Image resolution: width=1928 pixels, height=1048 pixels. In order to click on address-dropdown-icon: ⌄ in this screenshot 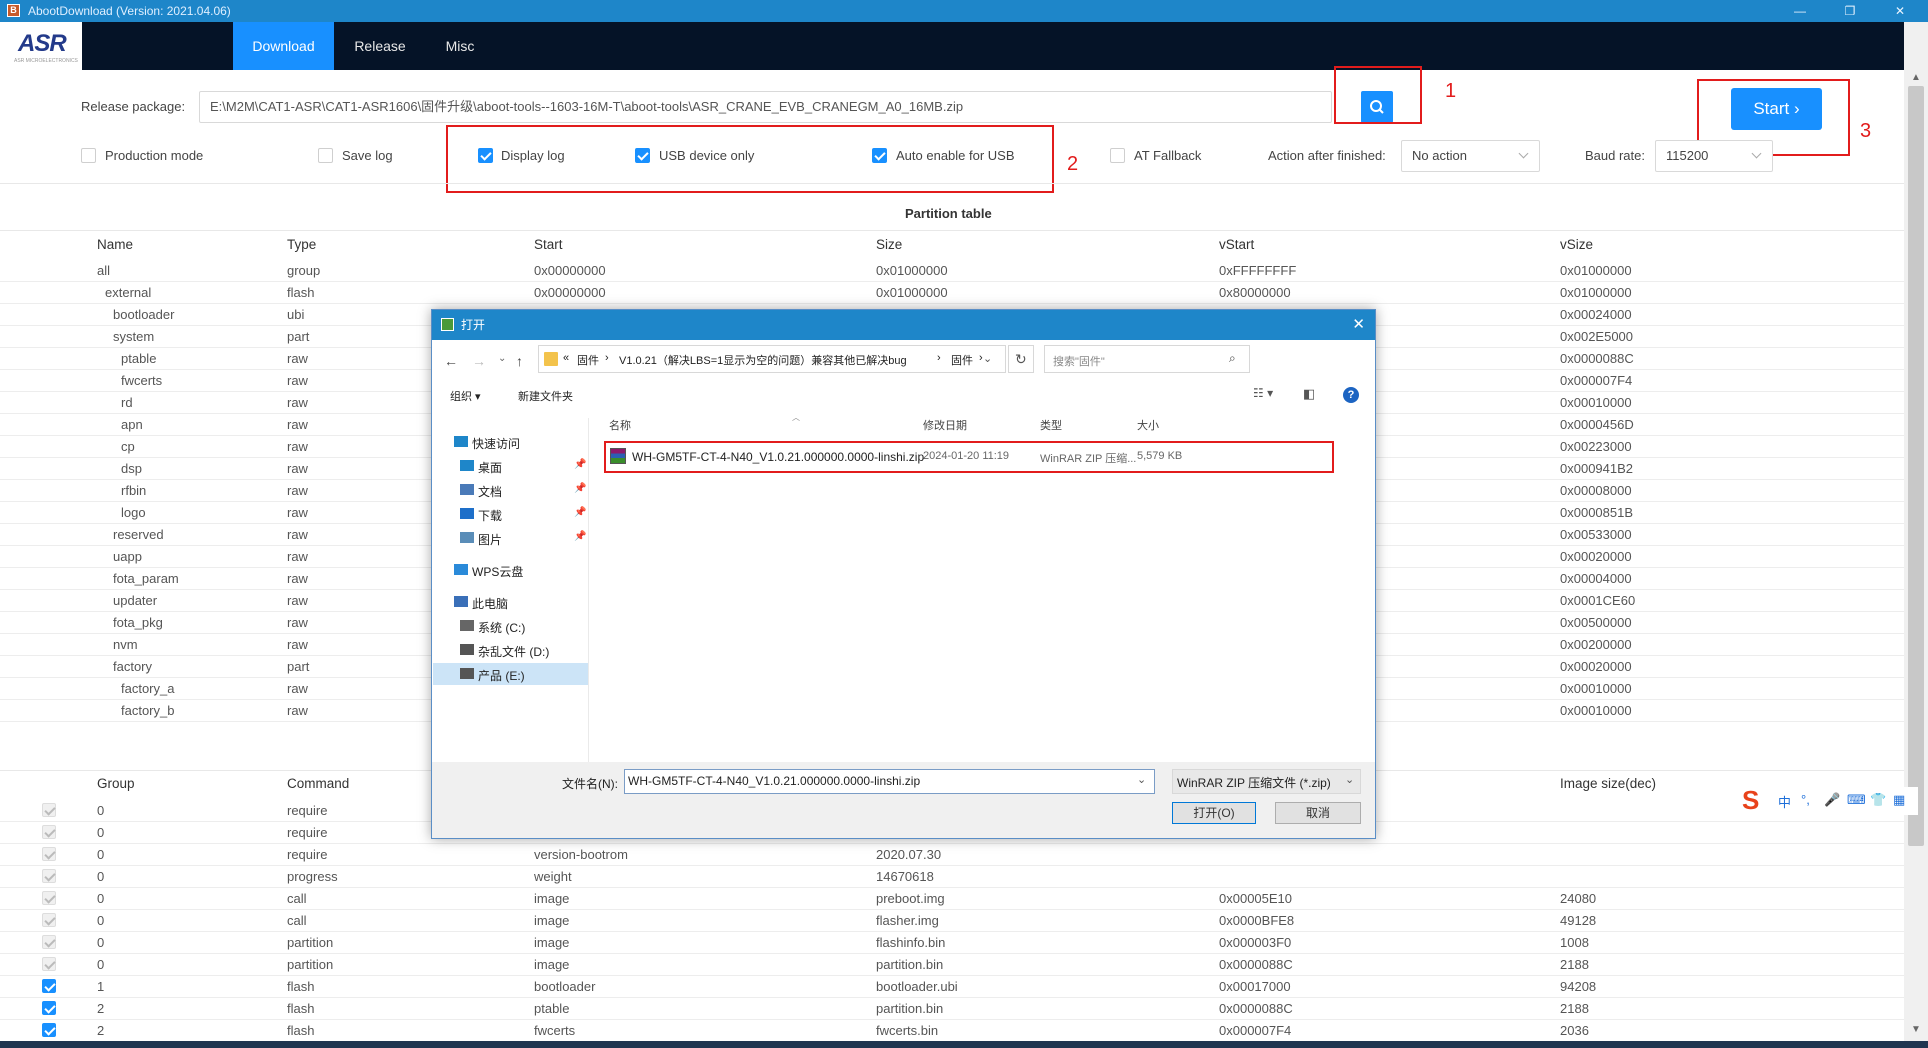, I will do `click(987, 358)`.